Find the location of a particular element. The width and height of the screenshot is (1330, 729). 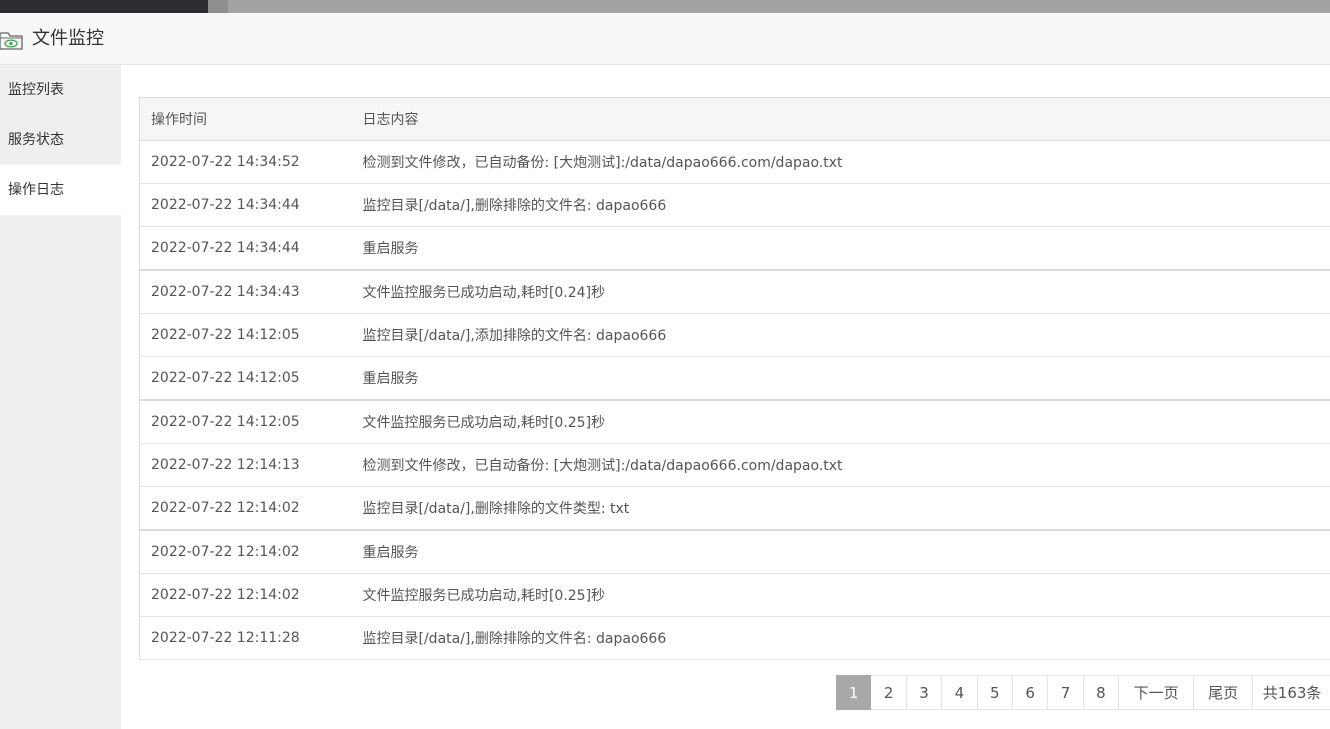

total-count: 共163条 is located at coordinates (1291, 692).